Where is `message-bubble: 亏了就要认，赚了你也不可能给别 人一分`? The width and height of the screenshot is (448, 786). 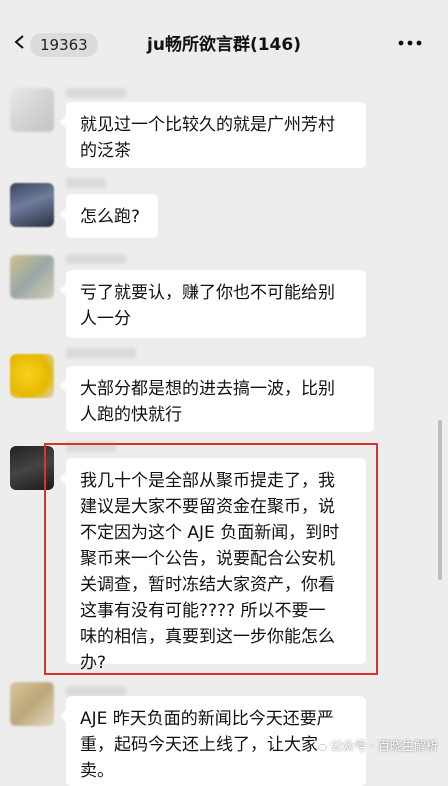 message-bubble: 亏了就要认，赚了你也不可能给别 人一分 is located at coordinates (213, 304).